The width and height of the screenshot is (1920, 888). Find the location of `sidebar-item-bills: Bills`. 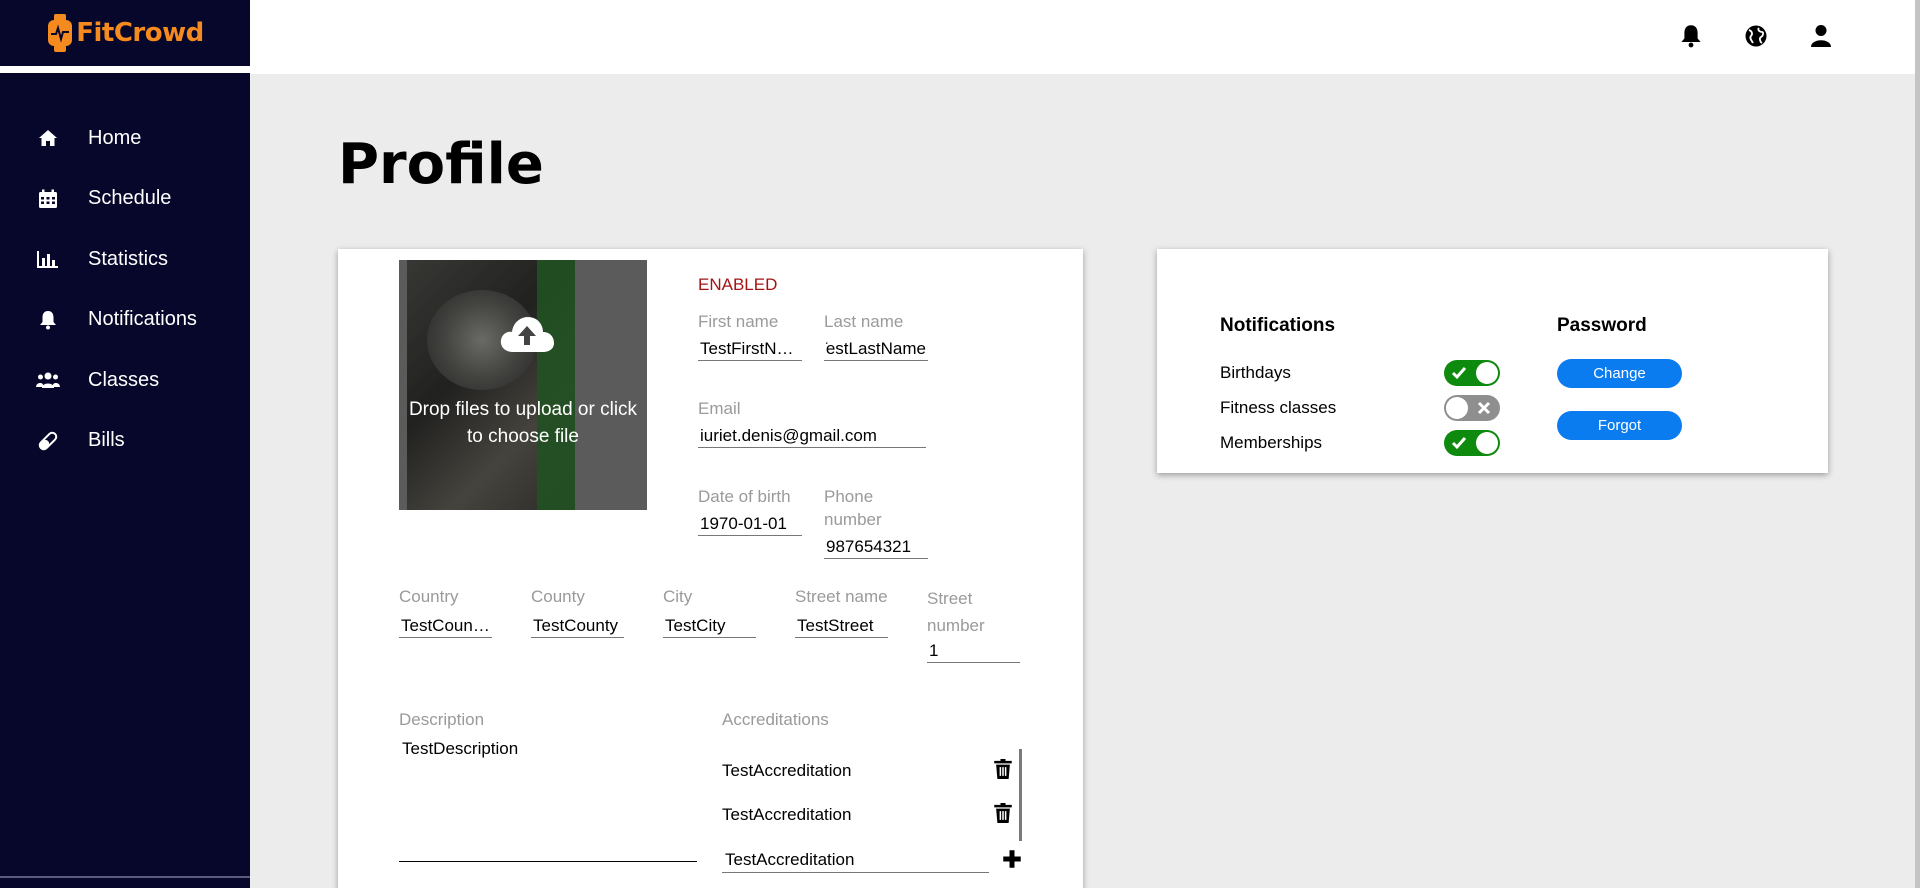

sidebar-item-bills: Bills is located at coordinates (125, 441).